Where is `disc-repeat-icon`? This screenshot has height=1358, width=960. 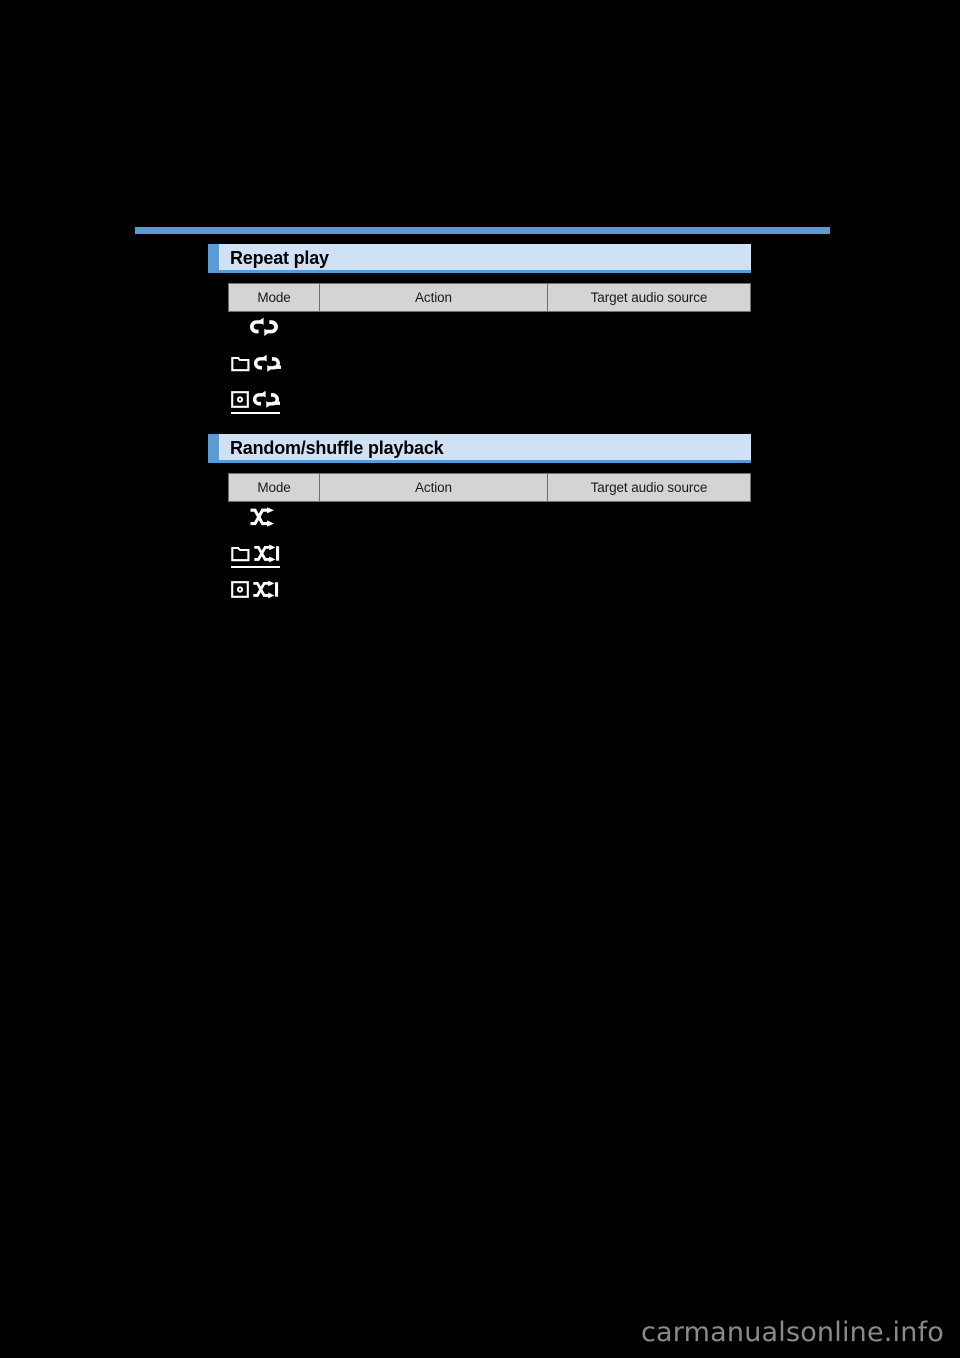
disc-repeat-icon is located at coordinates (255, 399).